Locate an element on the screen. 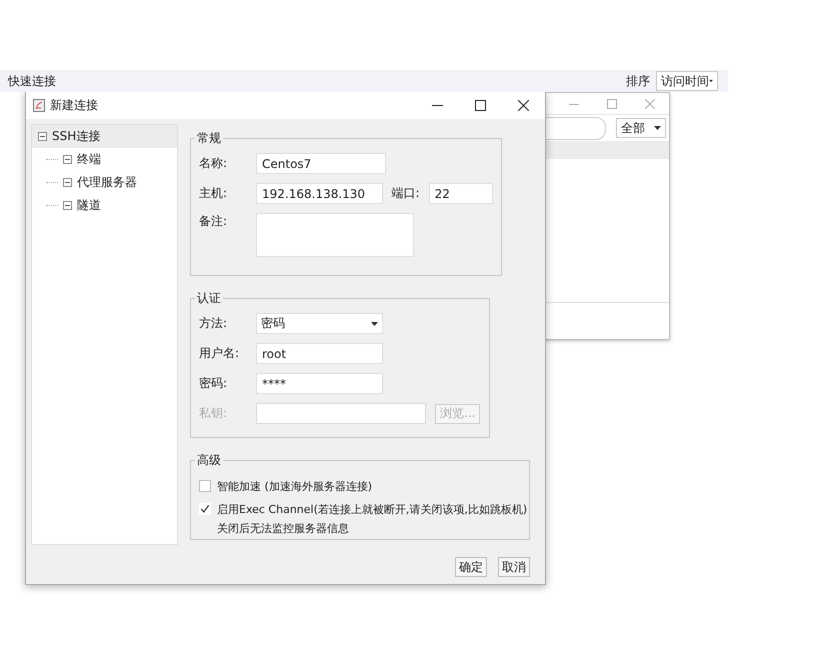 This screenshot has height=653, width=814. field-label: 名称: is located at coordinates (213, 163).